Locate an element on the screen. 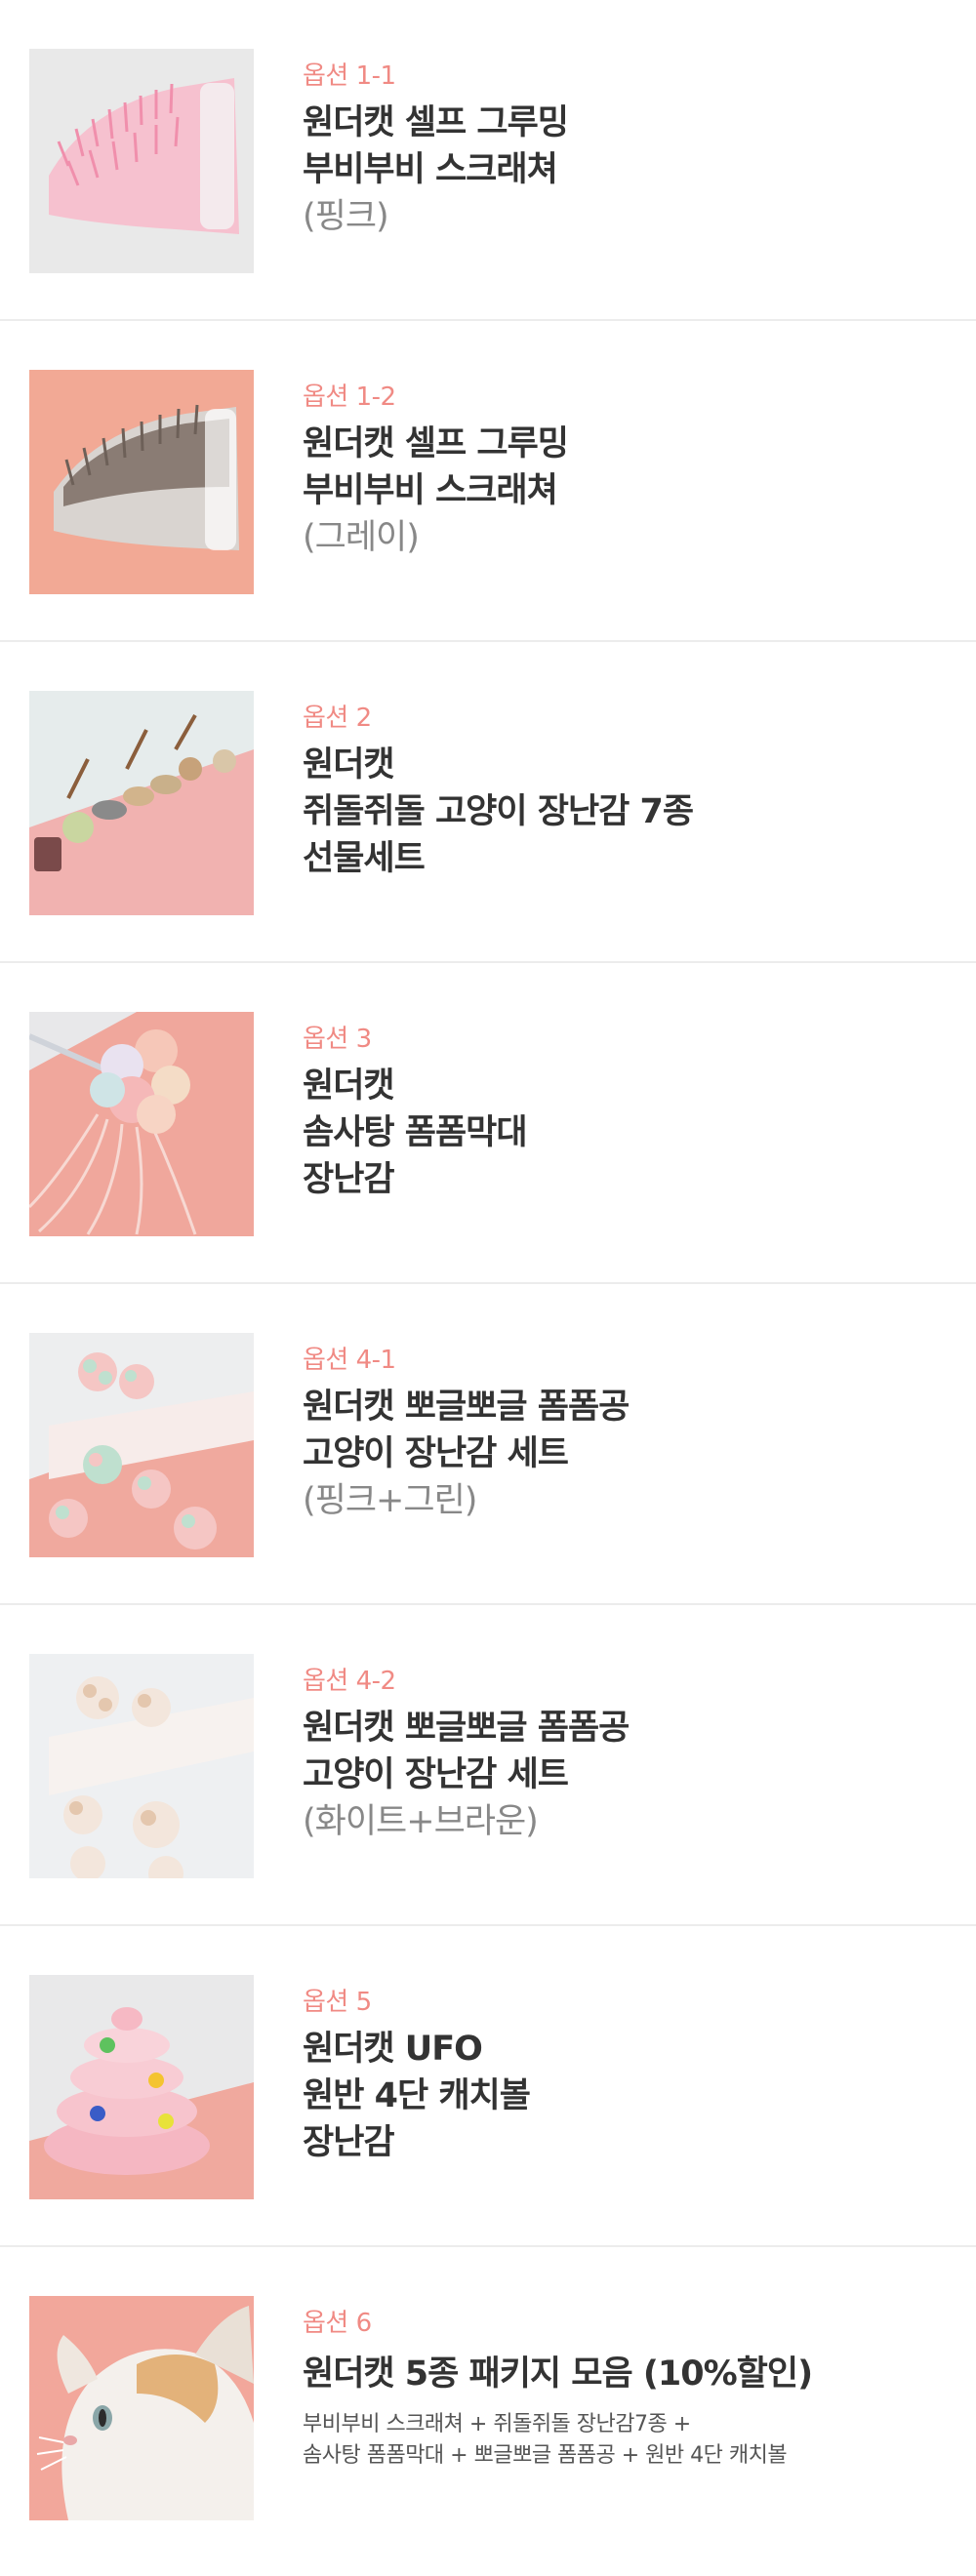  option-row-4-2: 옵션 4-2 원더캣 뽀글뽀글 폼폼공 고양이 장난감 세트 (화이트+브라운) is located at coordinates (488, 1765).